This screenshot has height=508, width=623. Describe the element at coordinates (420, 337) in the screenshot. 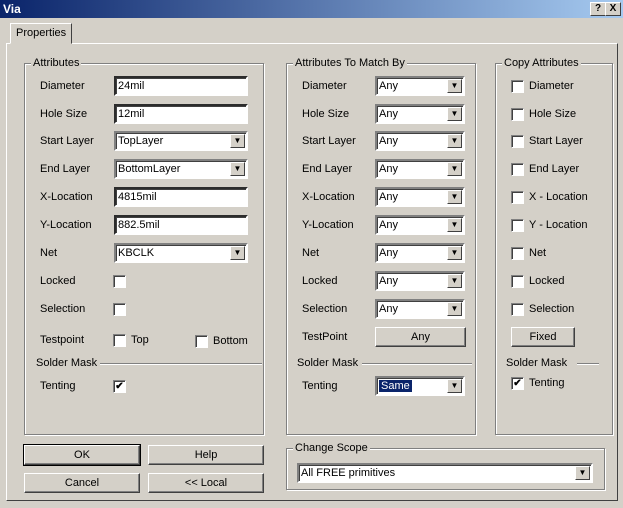

I see `match-testpoint-button: Any` at that location.